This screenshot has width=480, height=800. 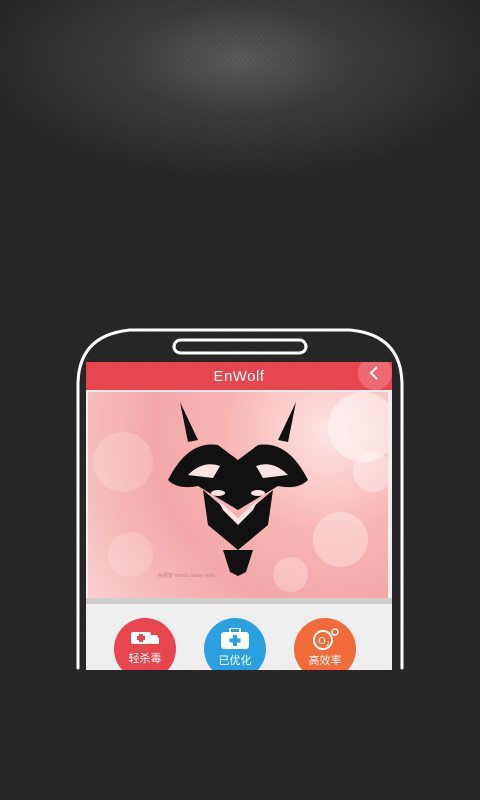 I want to click on svg-text: O, so click(x=322, y=641).